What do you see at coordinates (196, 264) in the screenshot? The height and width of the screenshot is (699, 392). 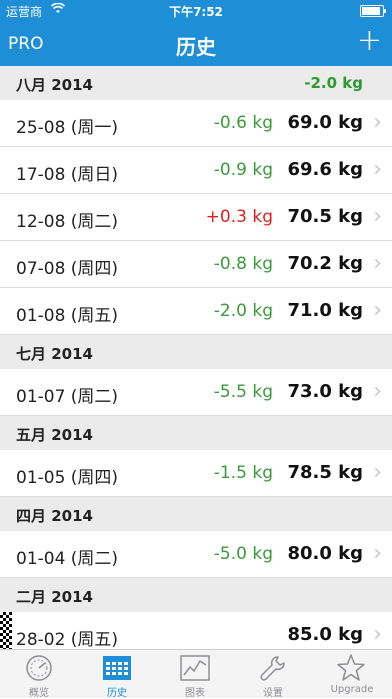 I see `history-row: 07-08 (周四) -0.8 kg 70.2 kg ›` at bounding box center [196, 264].